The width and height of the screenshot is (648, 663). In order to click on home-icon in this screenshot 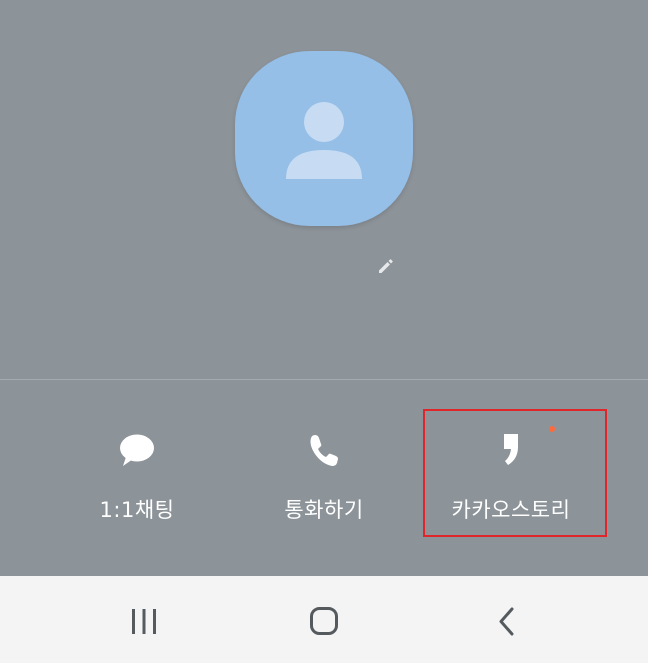, I will do `click(324, 622)`.